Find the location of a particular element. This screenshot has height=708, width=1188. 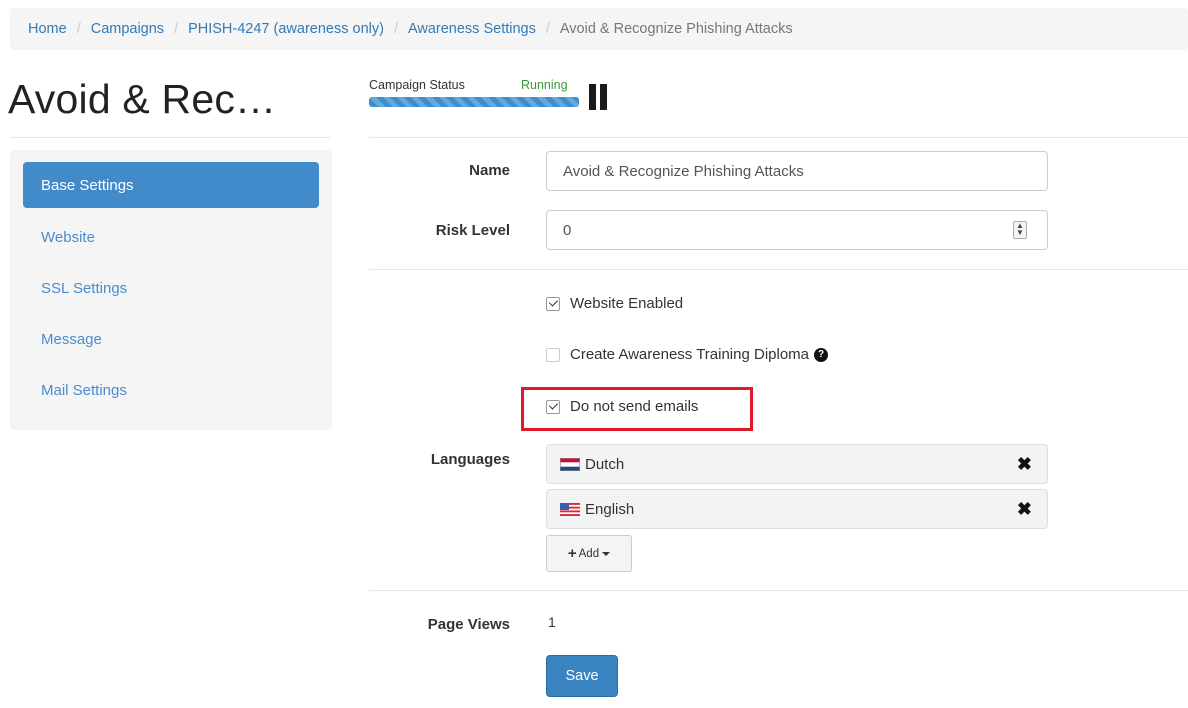

website-enabled-label: Website Enabled is located at coordinates (627, 303).